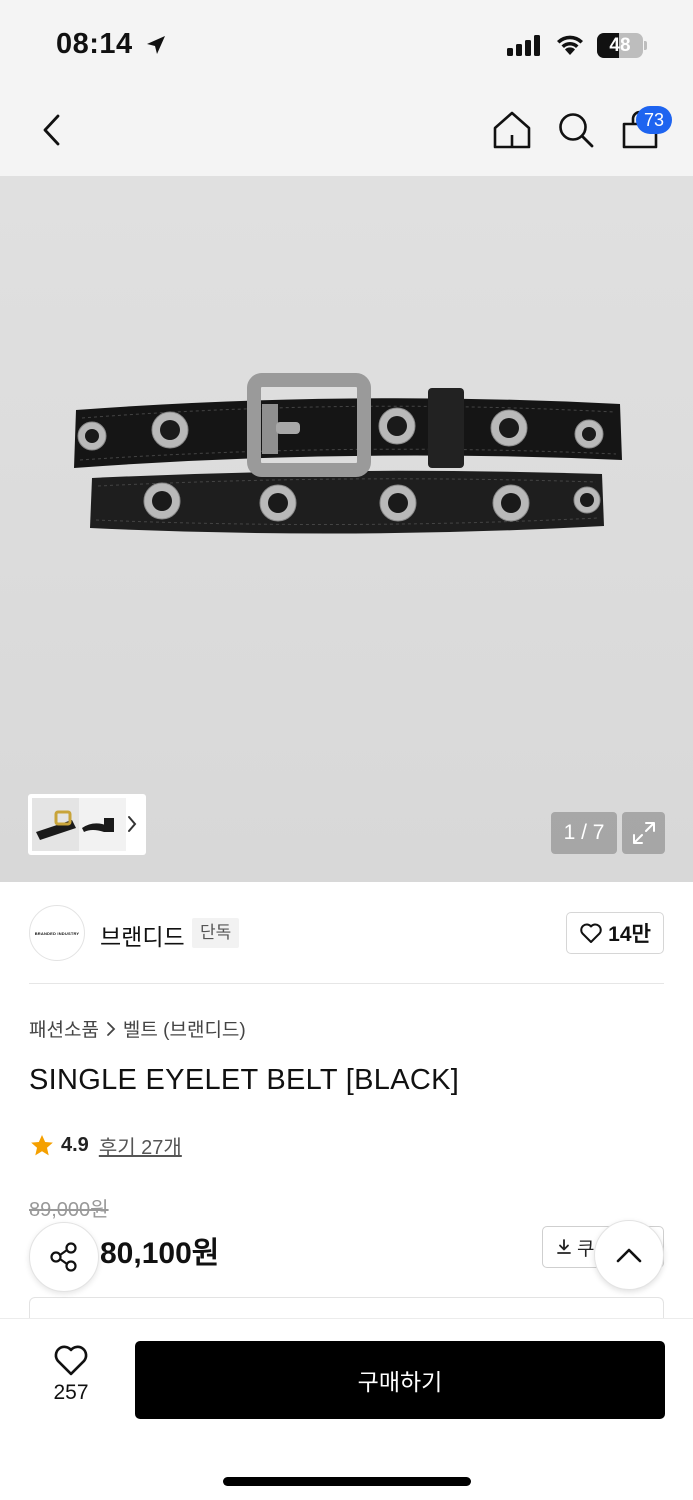 This screenshot has height=1500, width=693. Describe the element at coordinates (523, 45) in the screenshot. I see `signal-icon` at that location.